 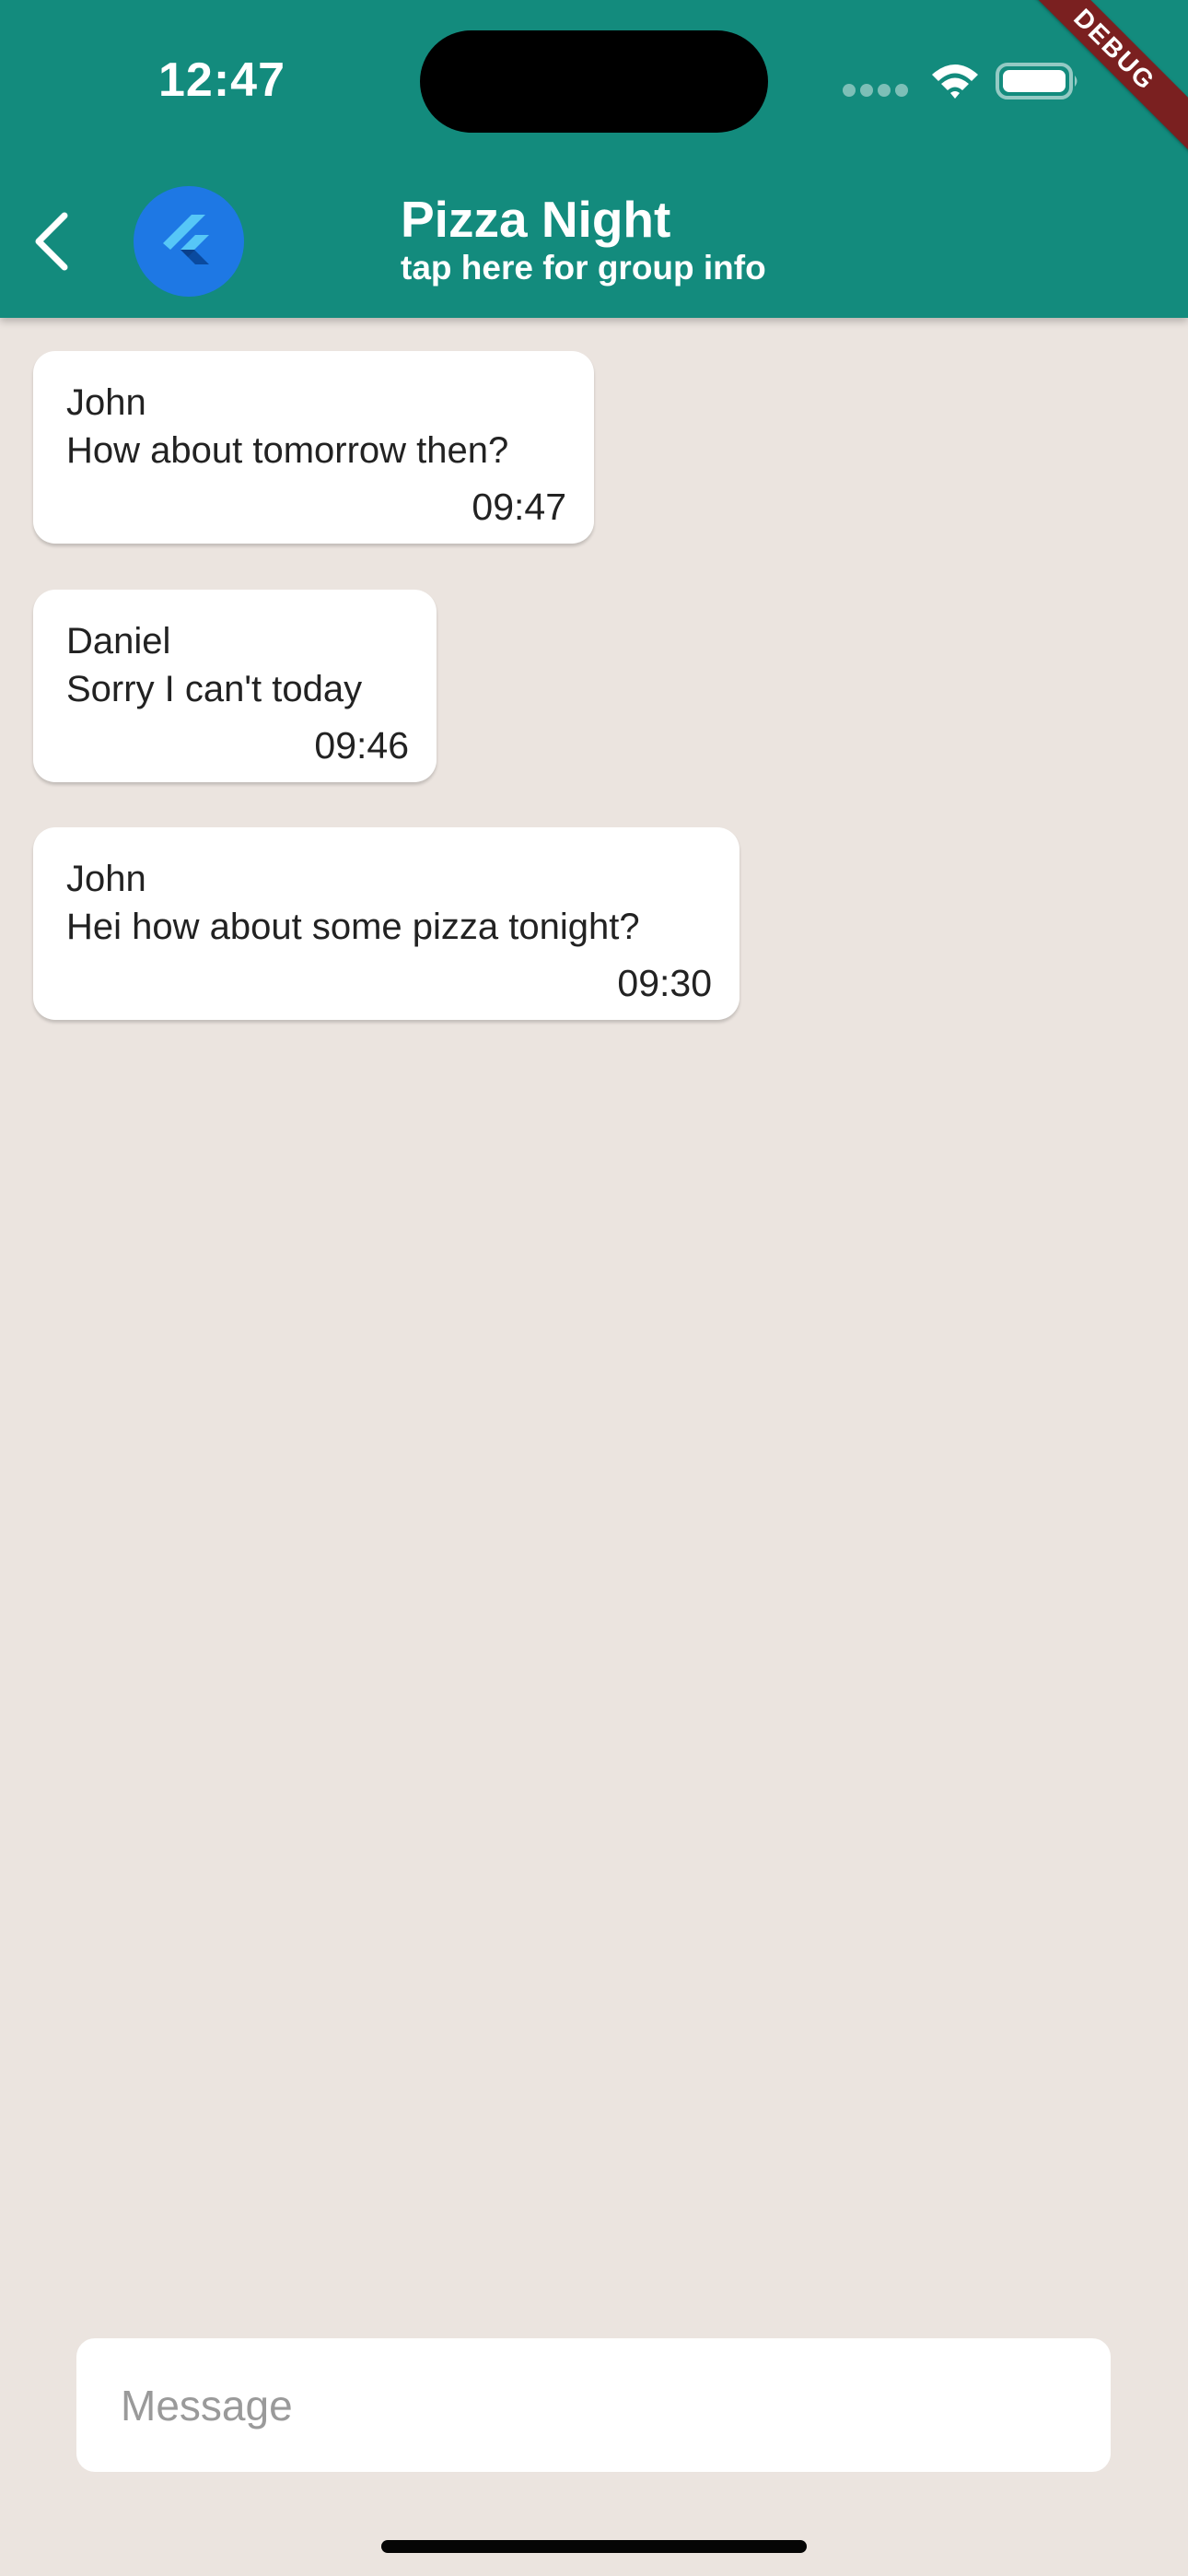 What do you see at coordinates (353, 927) in the screenshot?
I see `message-text: Hei how about some pizza tonight?` at bounding box center [353, 927].